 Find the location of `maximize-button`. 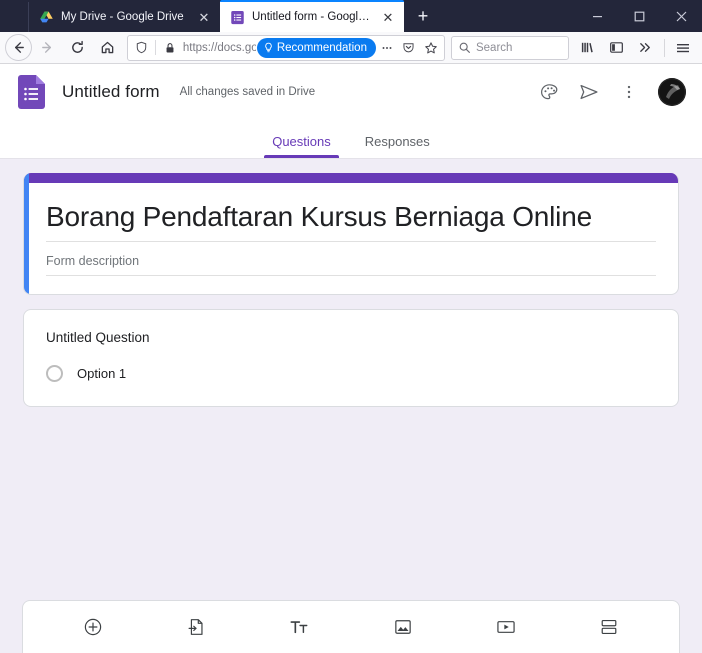

maximize-button is located at coordinates (639, 16).